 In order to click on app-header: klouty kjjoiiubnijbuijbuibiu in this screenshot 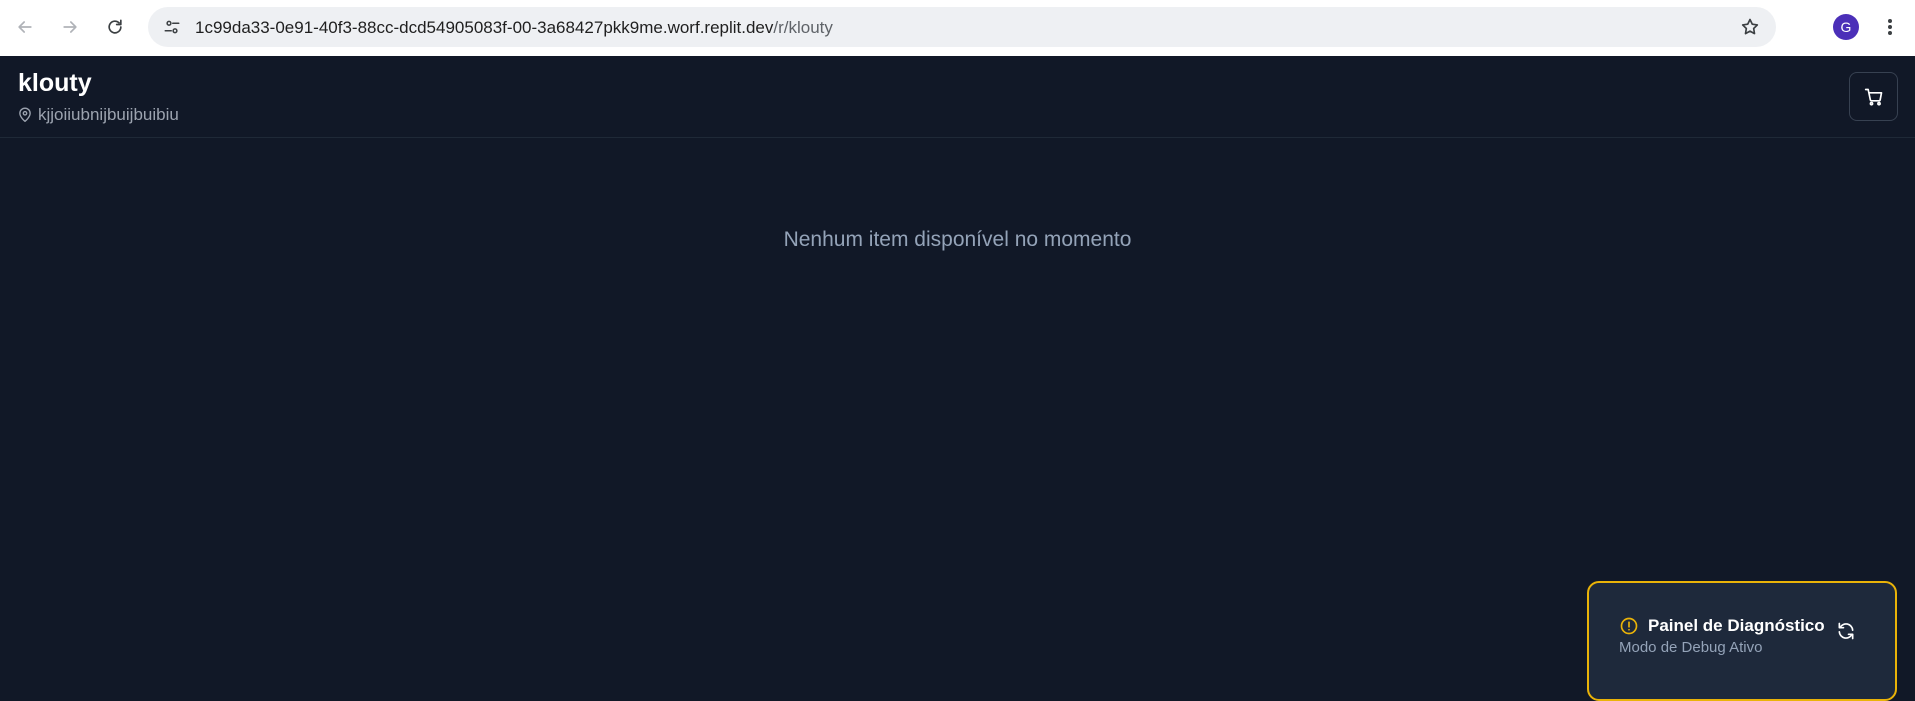, I will do `click(957, 97)`.